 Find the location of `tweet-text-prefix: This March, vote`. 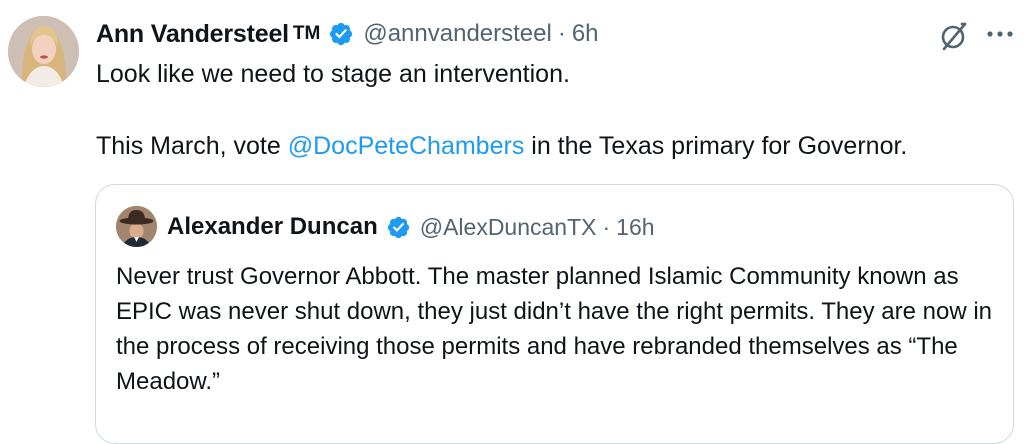

tweet-text-prefix: This March, vote is located at coordinates (192, 146).